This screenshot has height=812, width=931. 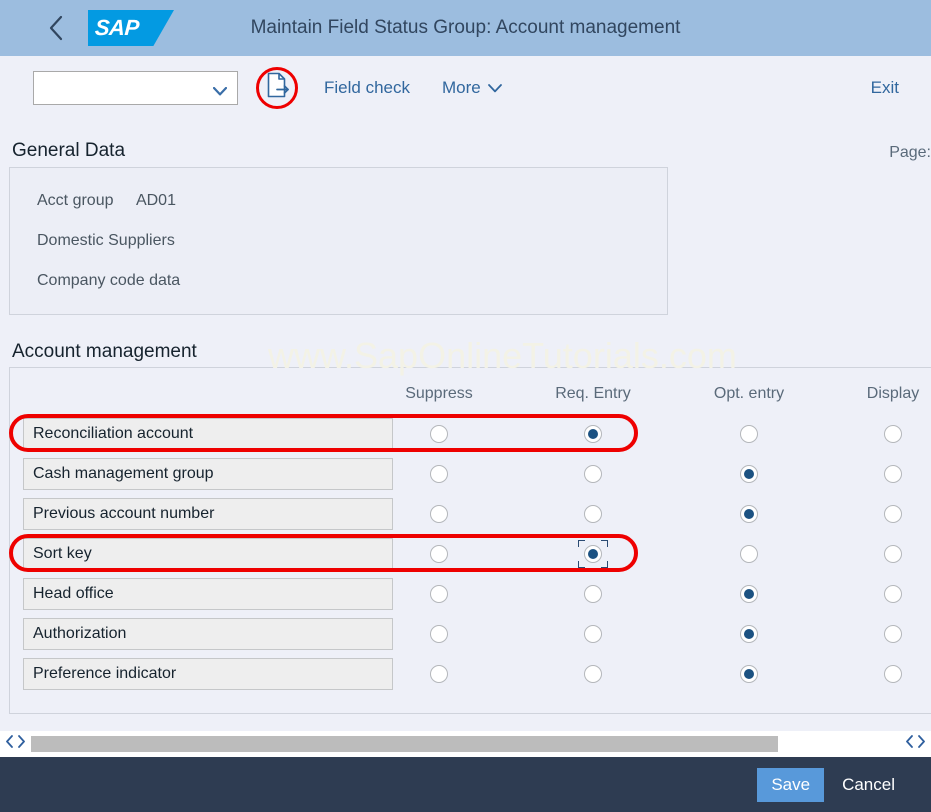 What do you see at coordinates (470, 516) in the screenshot?
I see `table-row: Previous account number` at bounding box center [470, 516].